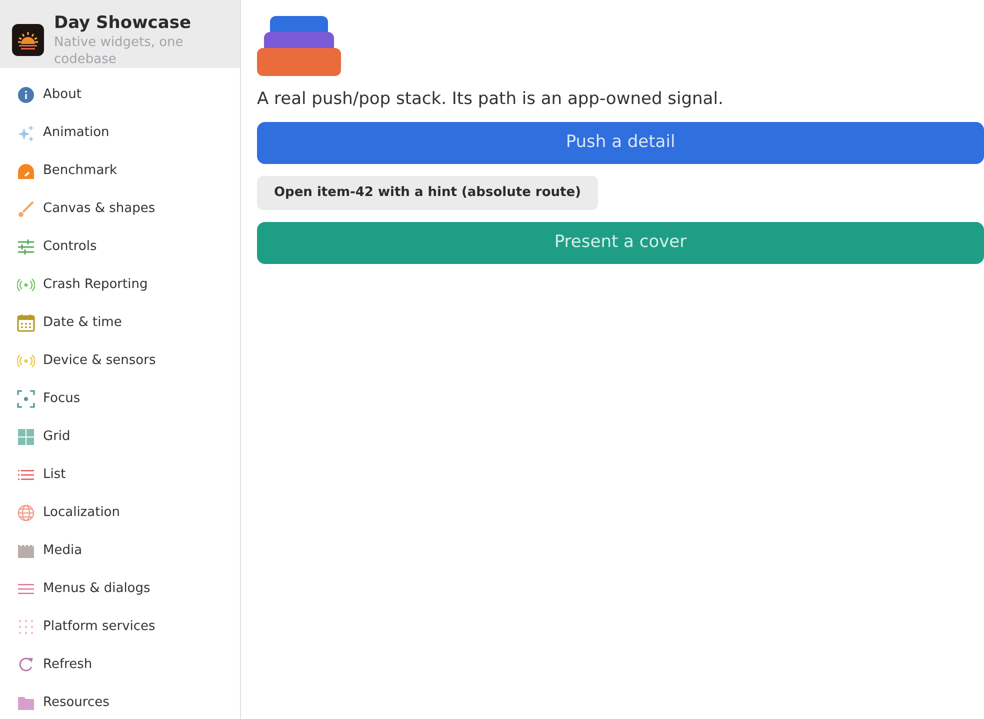  I want to click on folder-icon, so click(26, 703).